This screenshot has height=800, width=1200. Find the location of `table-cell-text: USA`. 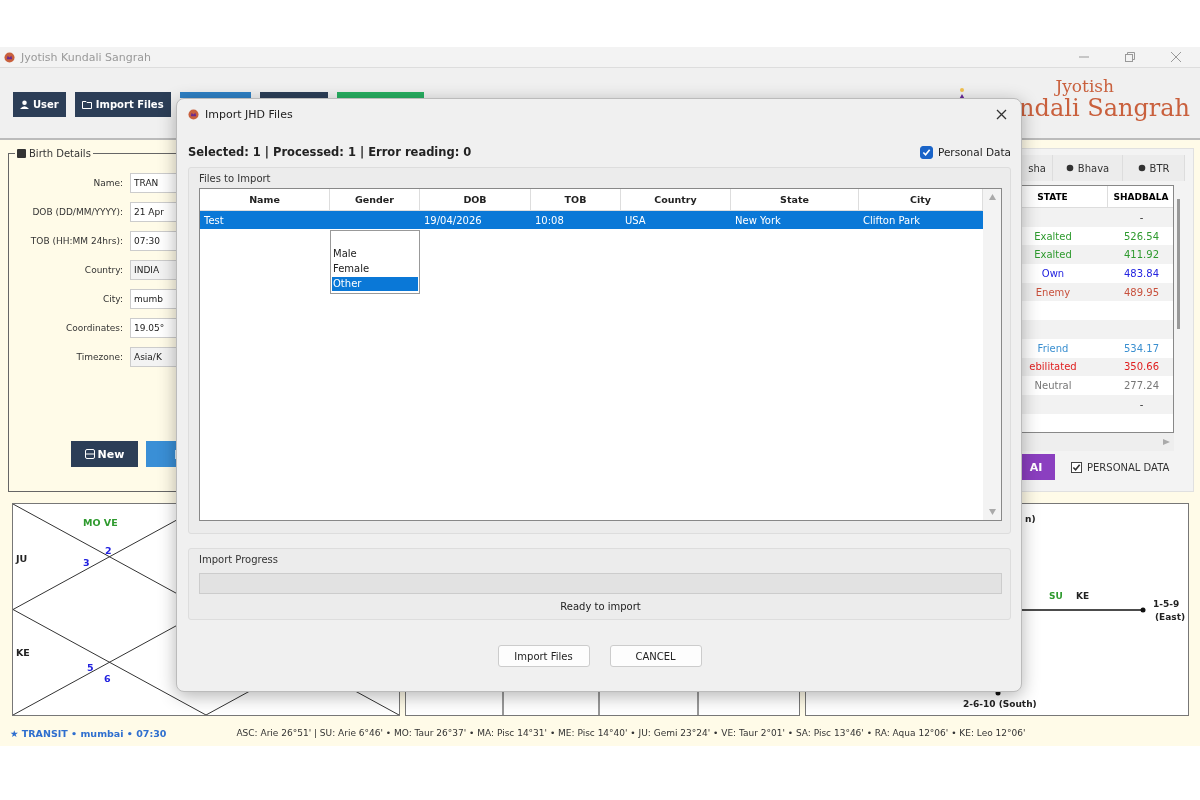

table-cell-text: USA is located at coordinates (635, 220).